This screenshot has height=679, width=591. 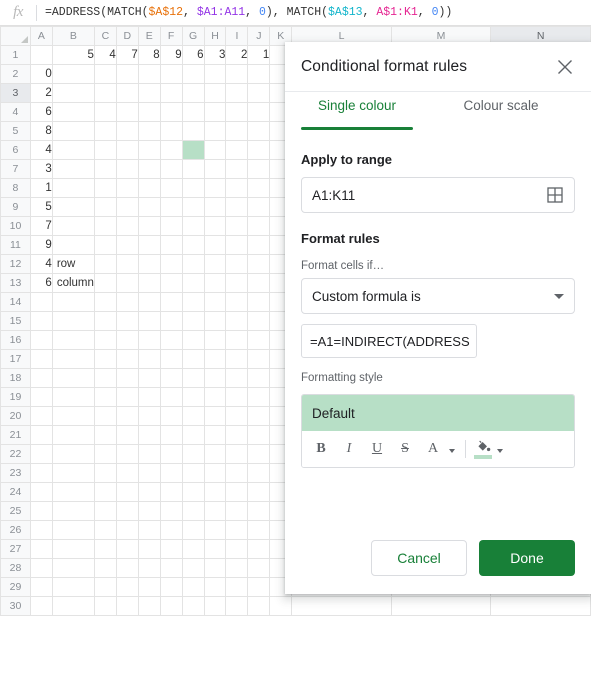 What do you see at coordinates (171, 169) in the screenshot?
I see `cell-F7` at bounding box center [171, 169].